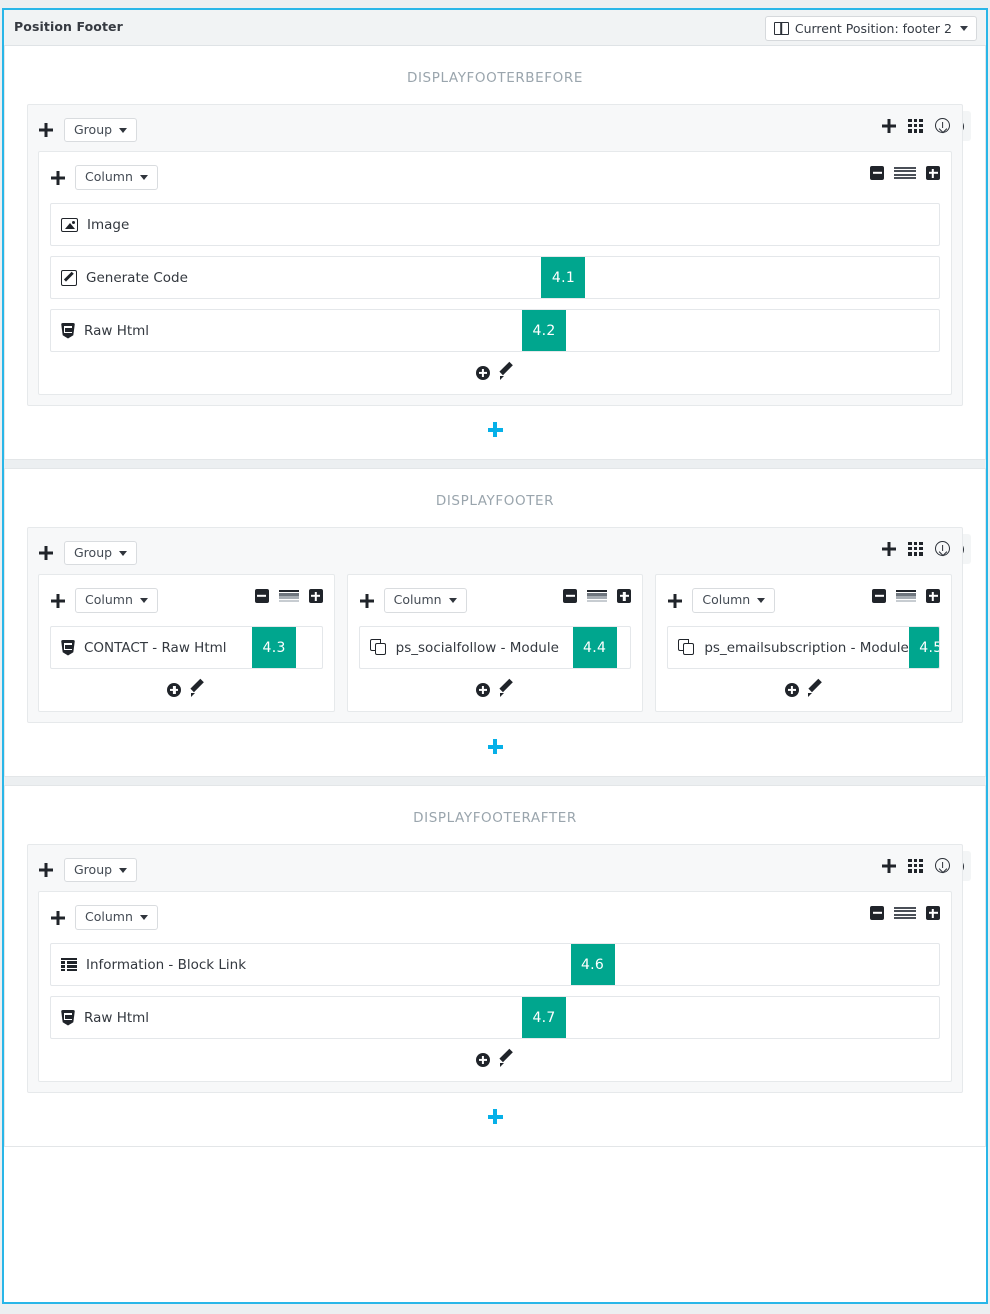  I want to click on column-actions, so click(905, 173).